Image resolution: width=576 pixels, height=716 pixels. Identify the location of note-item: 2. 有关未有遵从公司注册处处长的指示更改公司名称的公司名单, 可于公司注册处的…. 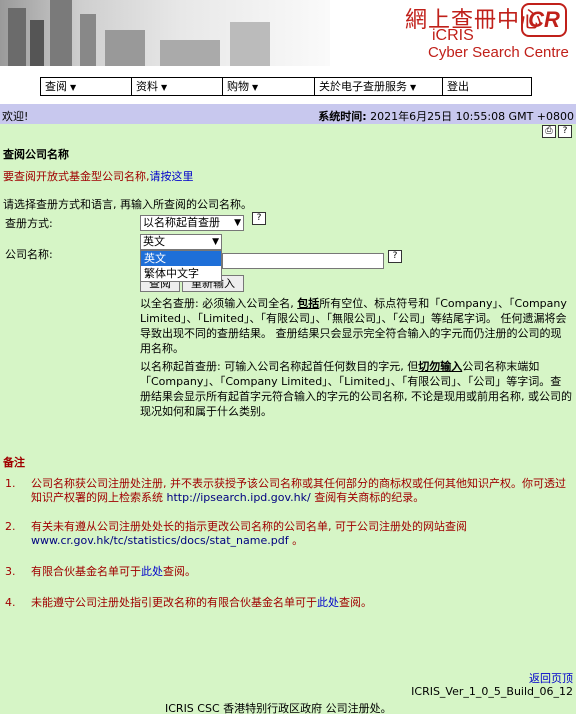
(236, 533).